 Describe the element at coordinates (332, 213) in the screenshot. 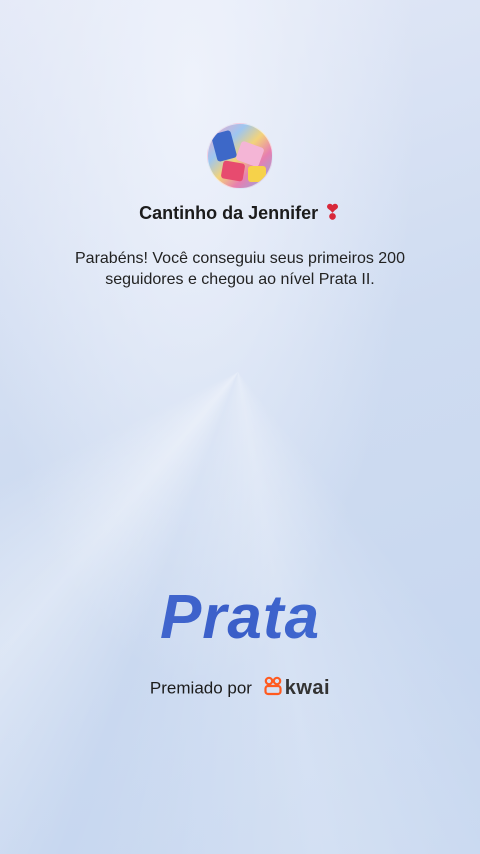

I see `heart-icon: ❣` at that location.